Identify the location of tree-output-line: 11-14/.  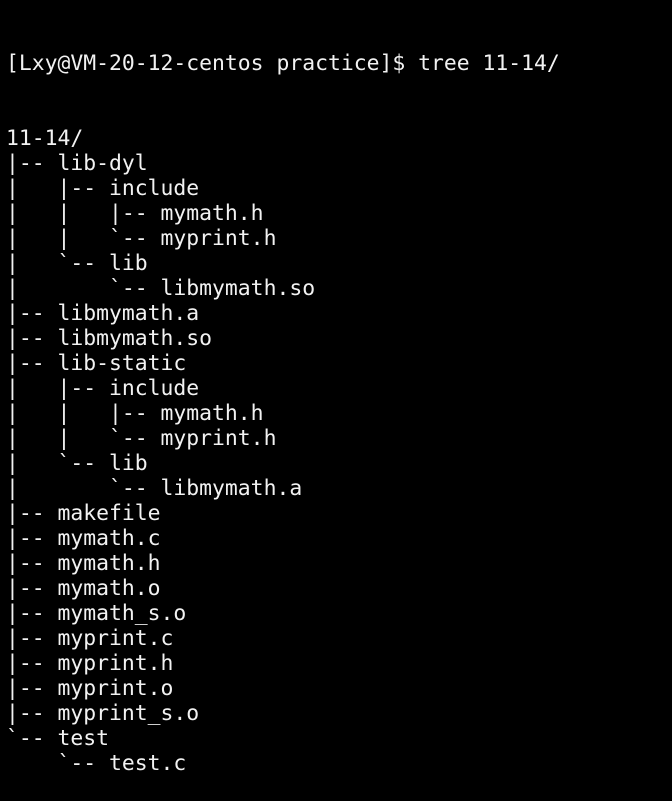
(45, 138).